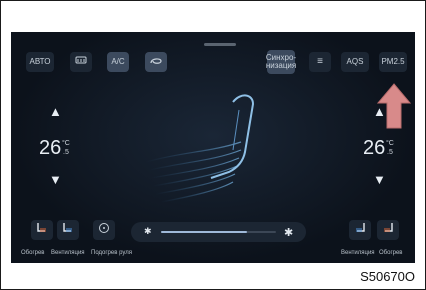  Describe the element at coordinates (390, 152) in the screenshot. I see `right-temp-decimal: .5` at that location.